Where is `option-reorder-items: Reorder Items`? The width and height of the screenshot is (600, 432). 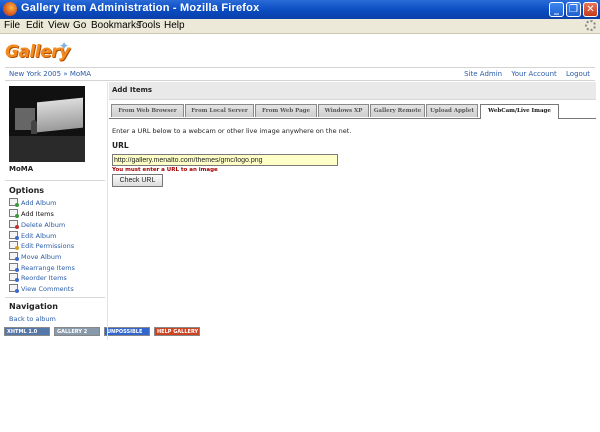
option-reorder-items: Reorder Items is located at coordinates (38, 278).